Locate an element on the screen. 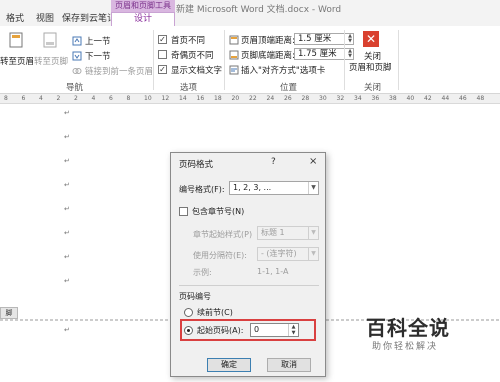 This screenshot has height=382, width=500. dialog-divider is located at coordinates (249, 285).